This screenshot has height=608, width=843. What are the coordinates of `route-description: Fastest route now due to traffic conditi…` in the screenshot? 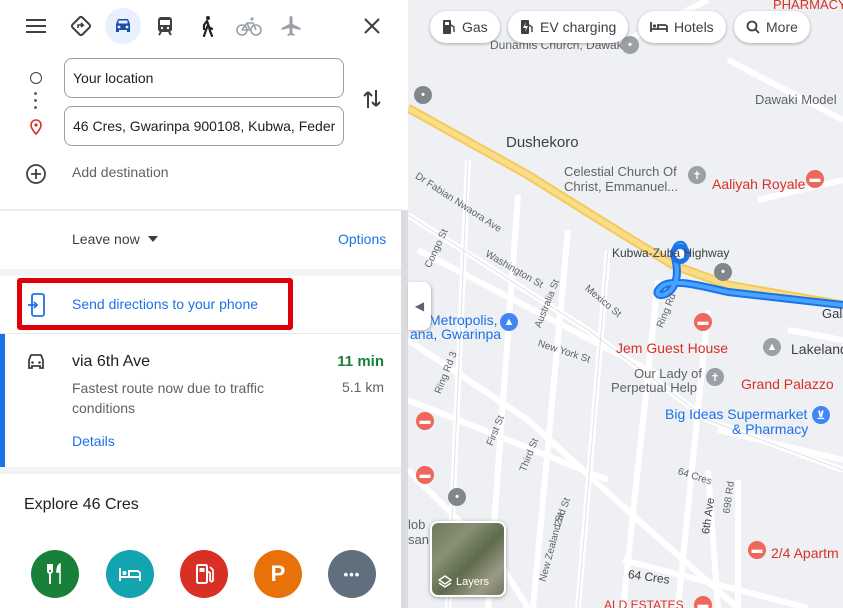 It's located at (168, 398).